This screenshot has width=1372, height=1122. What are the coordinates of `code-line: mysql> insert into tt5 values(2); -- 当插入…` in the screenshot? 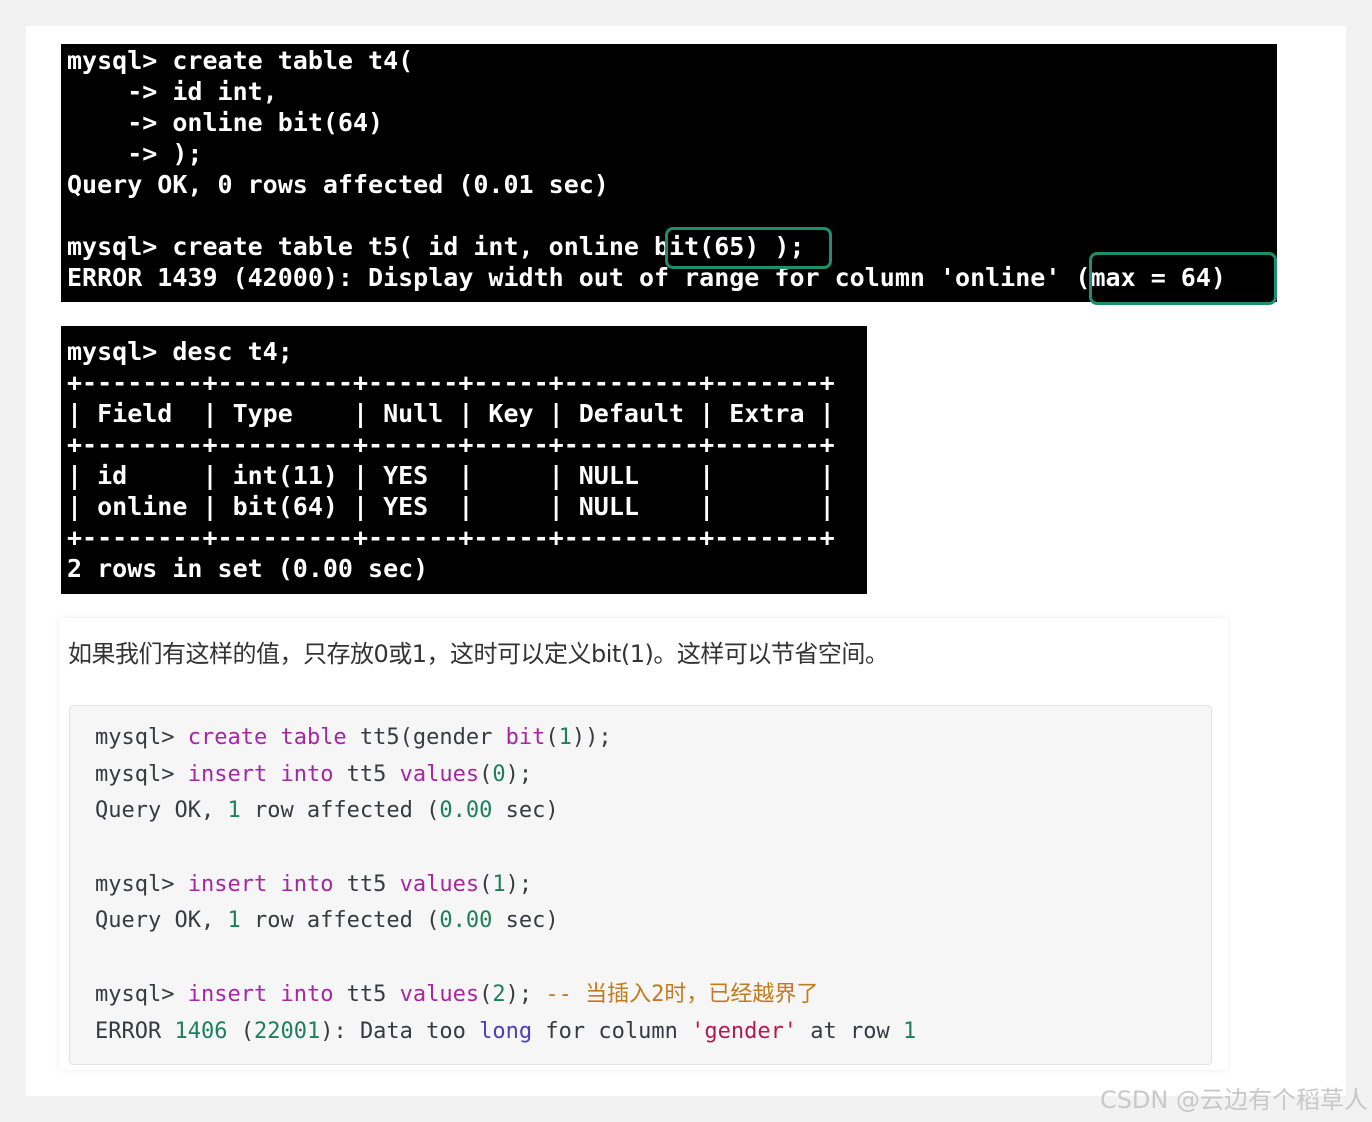 It's located at (457, 994).